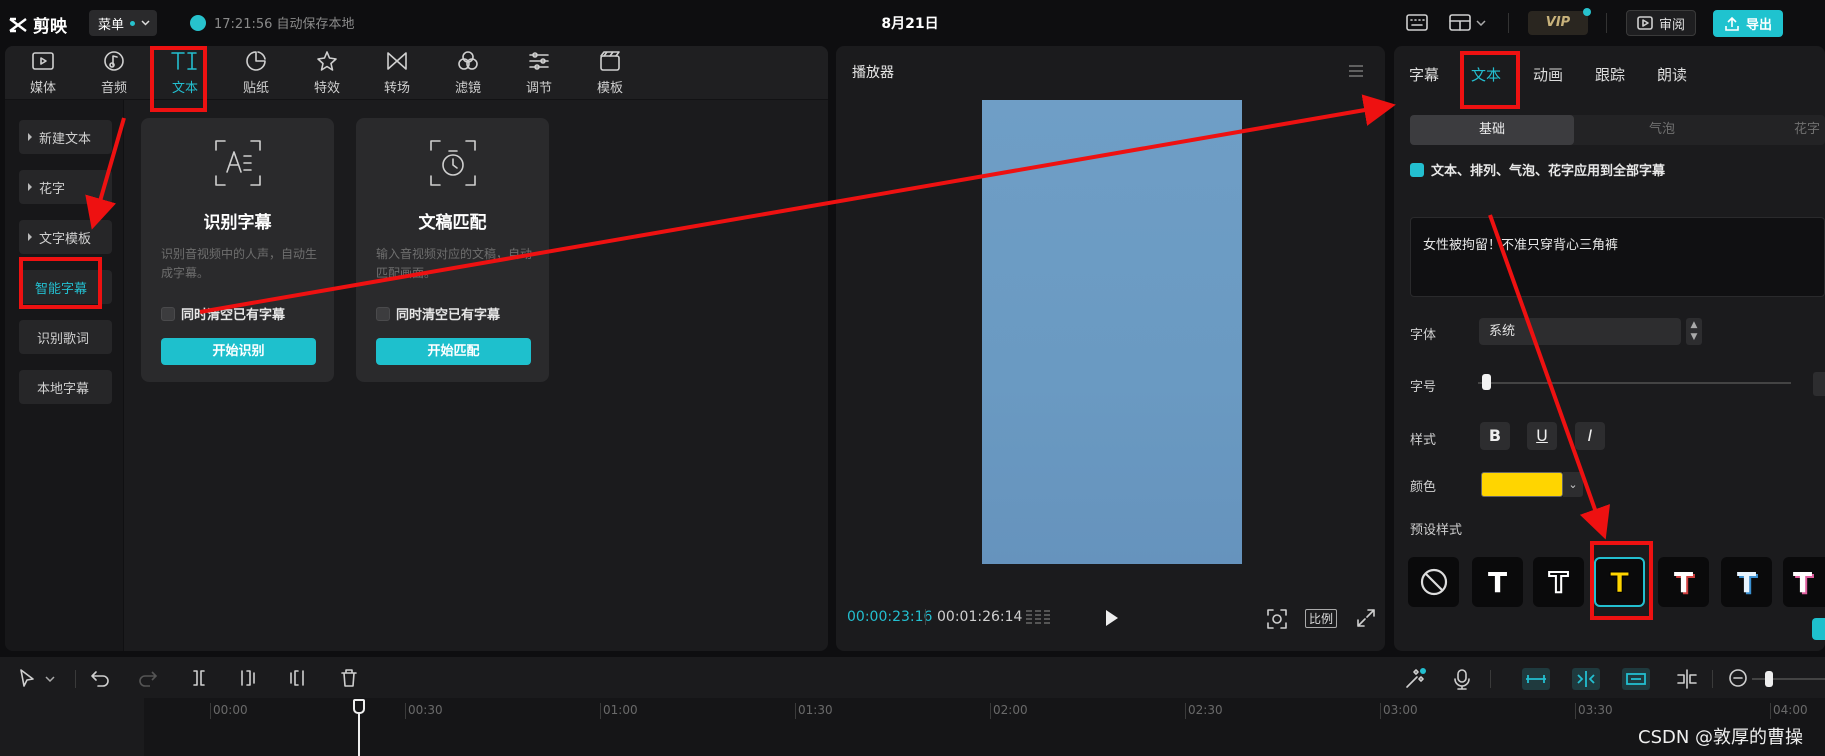 The height and width of the screenshot is (756, 1825). I want to click on card-title: 文稿匹配, so click(452, 223).